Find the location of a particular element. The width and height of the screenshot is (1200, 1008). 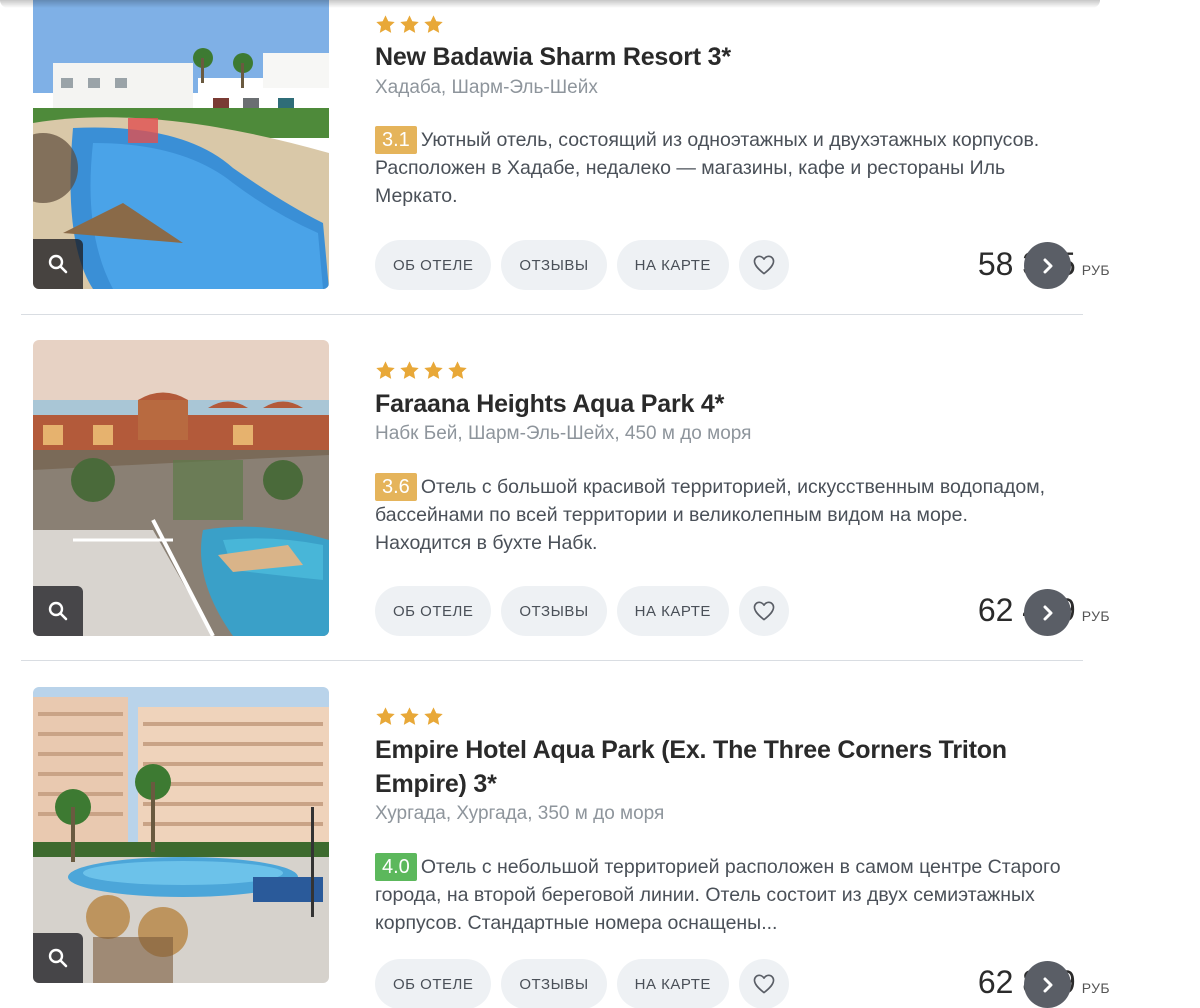

rating-badge: 4.0 is located at coordinates (396, 867).